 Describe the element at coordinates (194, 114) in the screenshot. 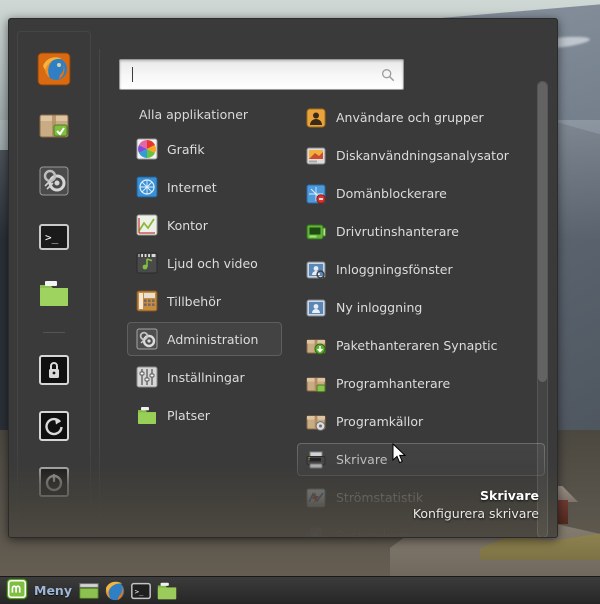

I see `category-header: Alla applikationer` at that location.